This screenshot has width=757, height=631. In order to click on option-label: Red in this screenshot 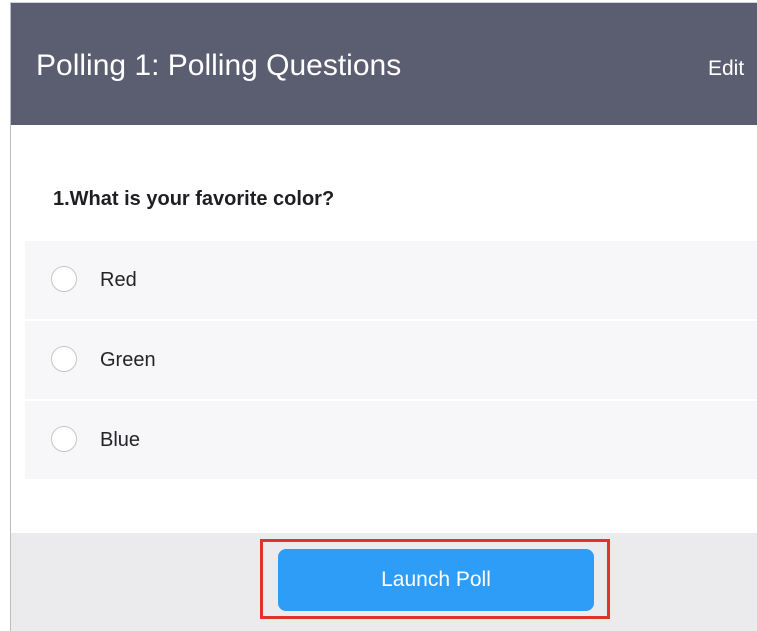, I will do `click(118, 280)`.